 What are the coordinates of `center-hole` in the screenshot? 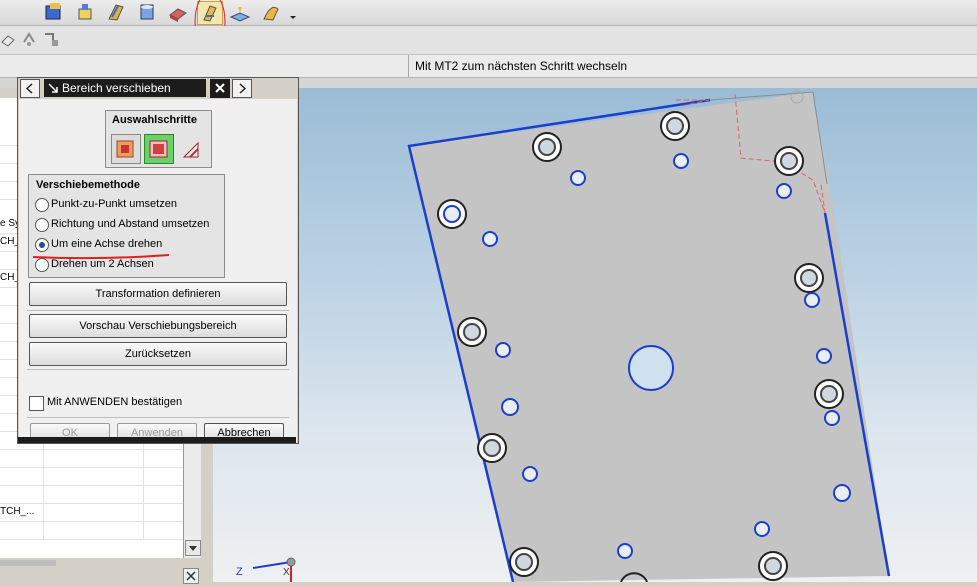 It's located at (651, 368).